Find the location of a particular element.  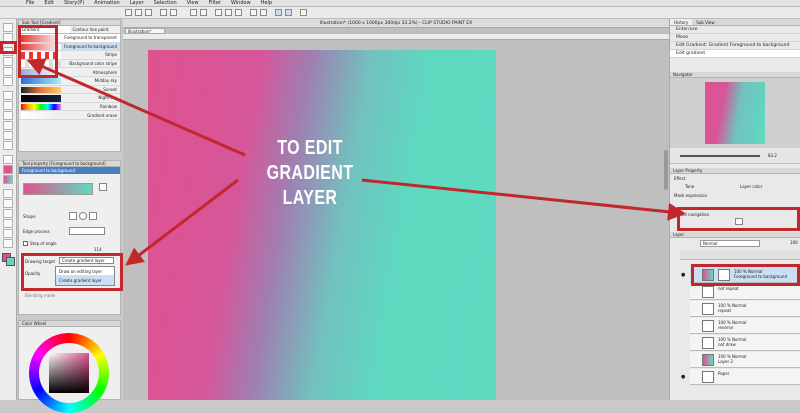

arrow-to-gradient-tool is located at coordinates (136, 107).